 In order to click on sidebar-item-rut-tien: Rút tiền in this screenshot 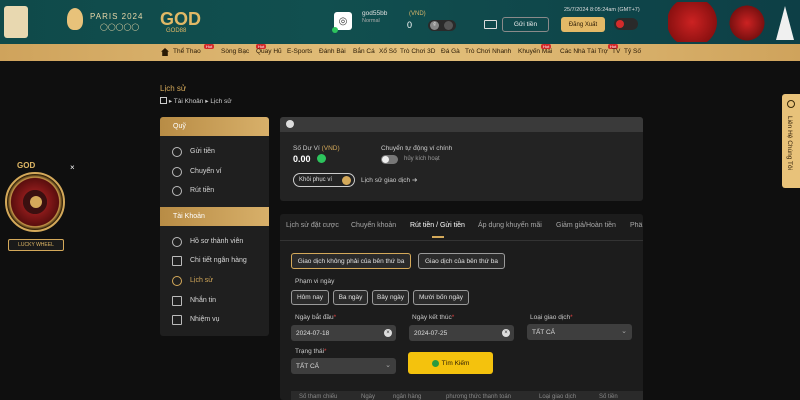, I will do `click(214, 190)`.